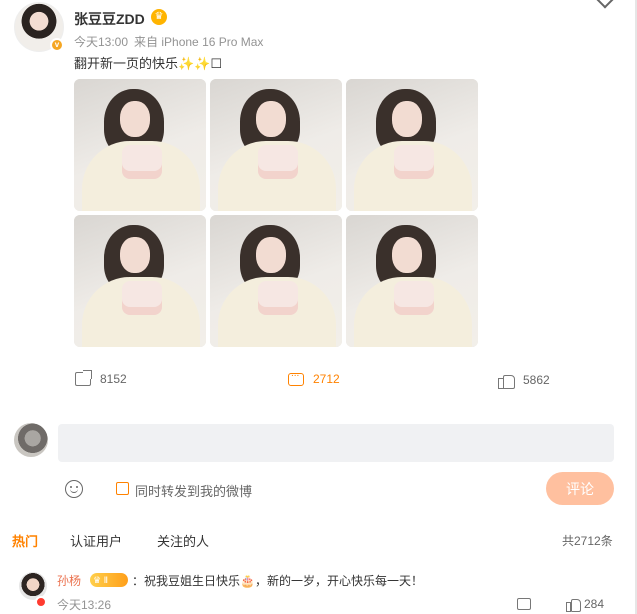  What do you see at coordinates (83, 378) in the screenshot?
I see `share-icon` at bounding box center [83, 378].